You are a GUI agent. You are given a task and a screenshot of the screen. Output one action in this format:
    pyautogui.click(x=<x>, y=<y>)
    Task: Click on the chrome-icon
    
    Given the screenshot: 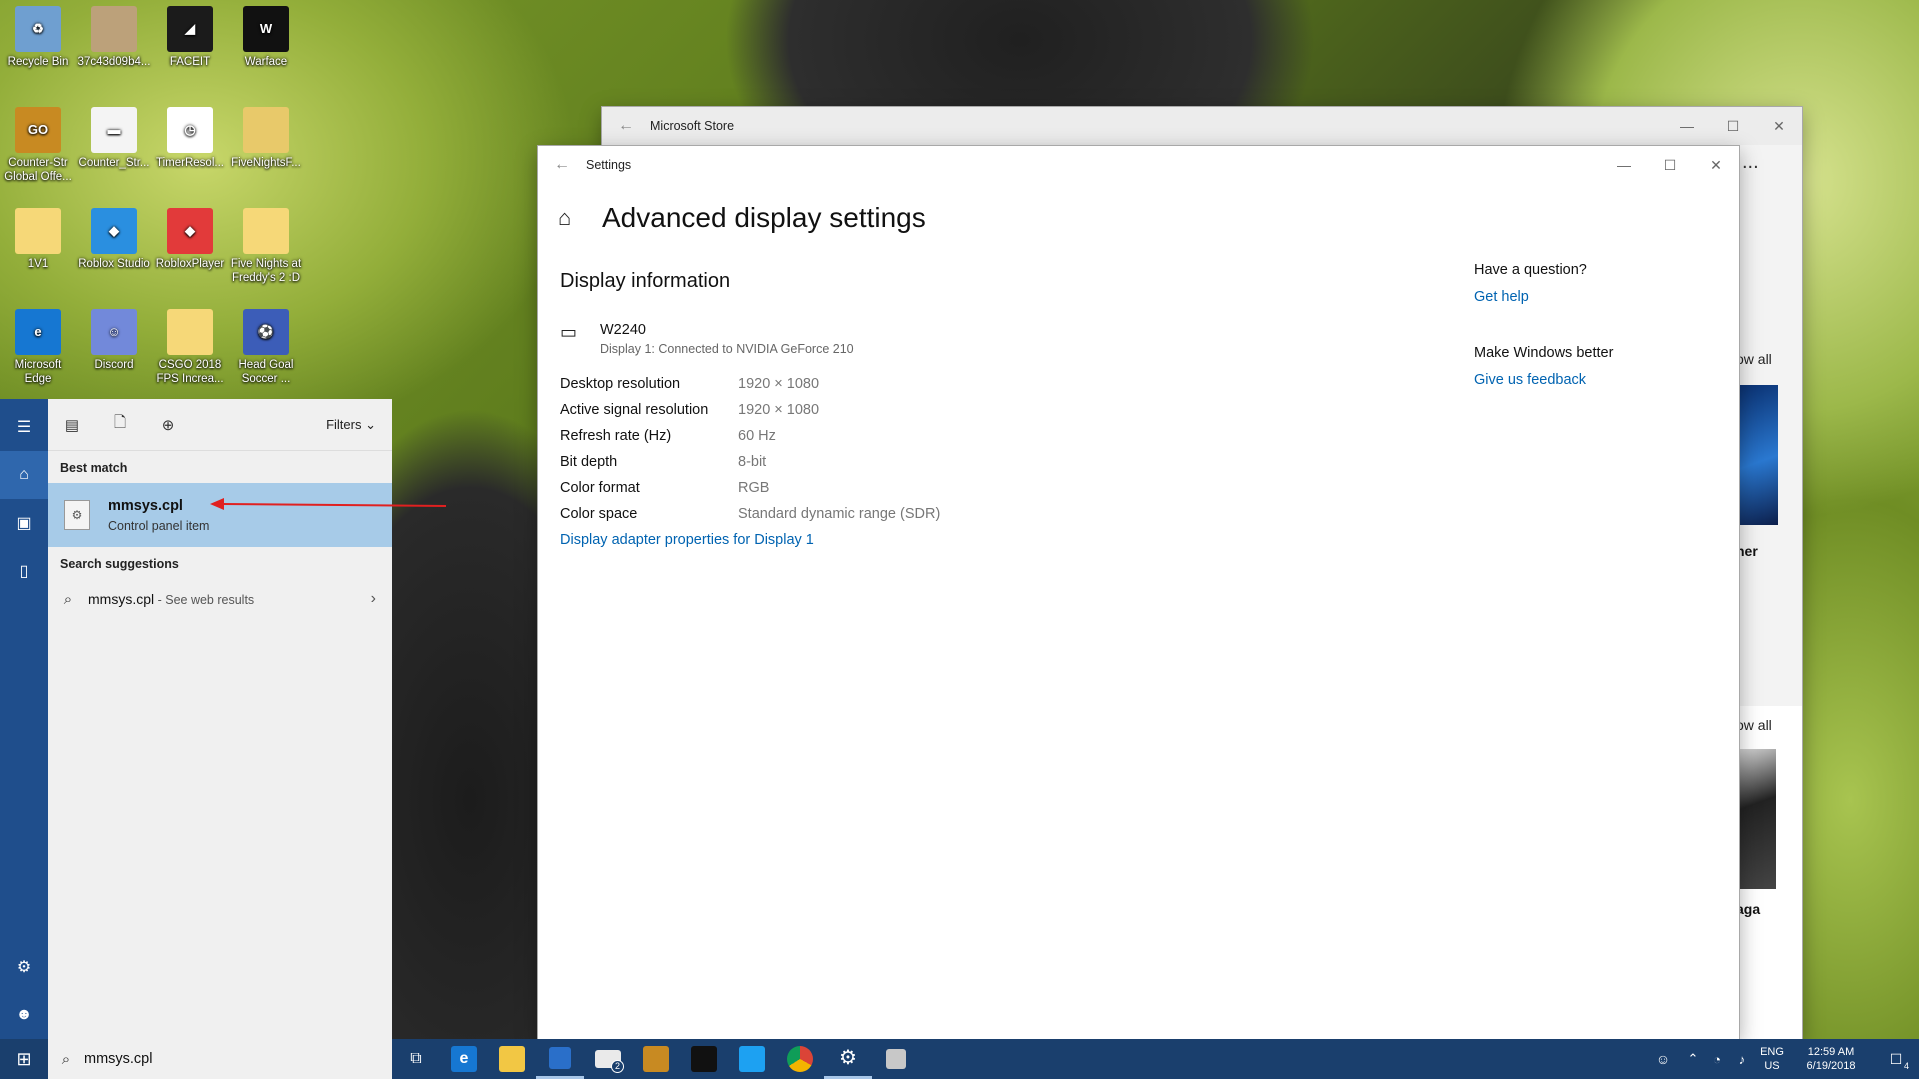 What is the action you would take?
    pyautogui.click(x=800, y=1059)
    